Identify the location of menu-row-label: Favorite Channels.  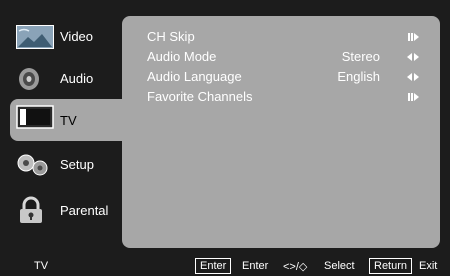
(200, 96).